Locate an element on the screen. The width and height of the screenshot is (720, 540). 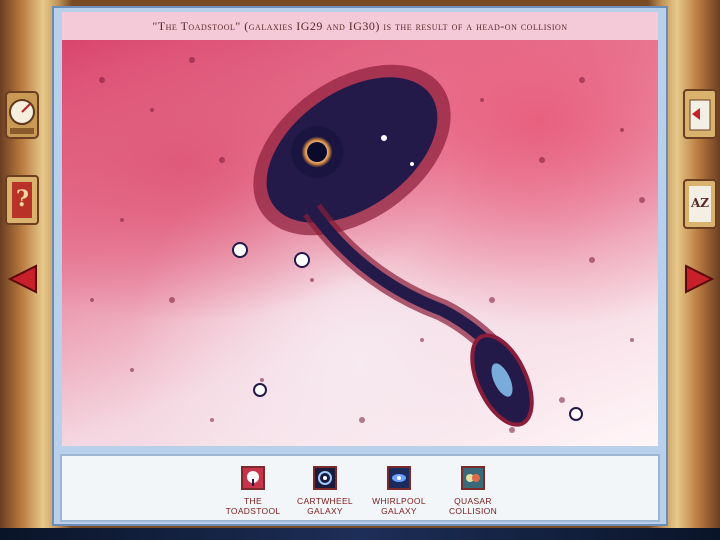
exit-button is located at coordinates (700, 114).